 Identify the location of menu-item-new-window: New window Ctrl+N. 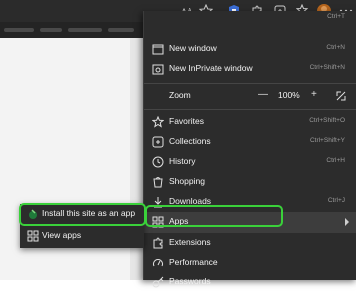
(250, 49).